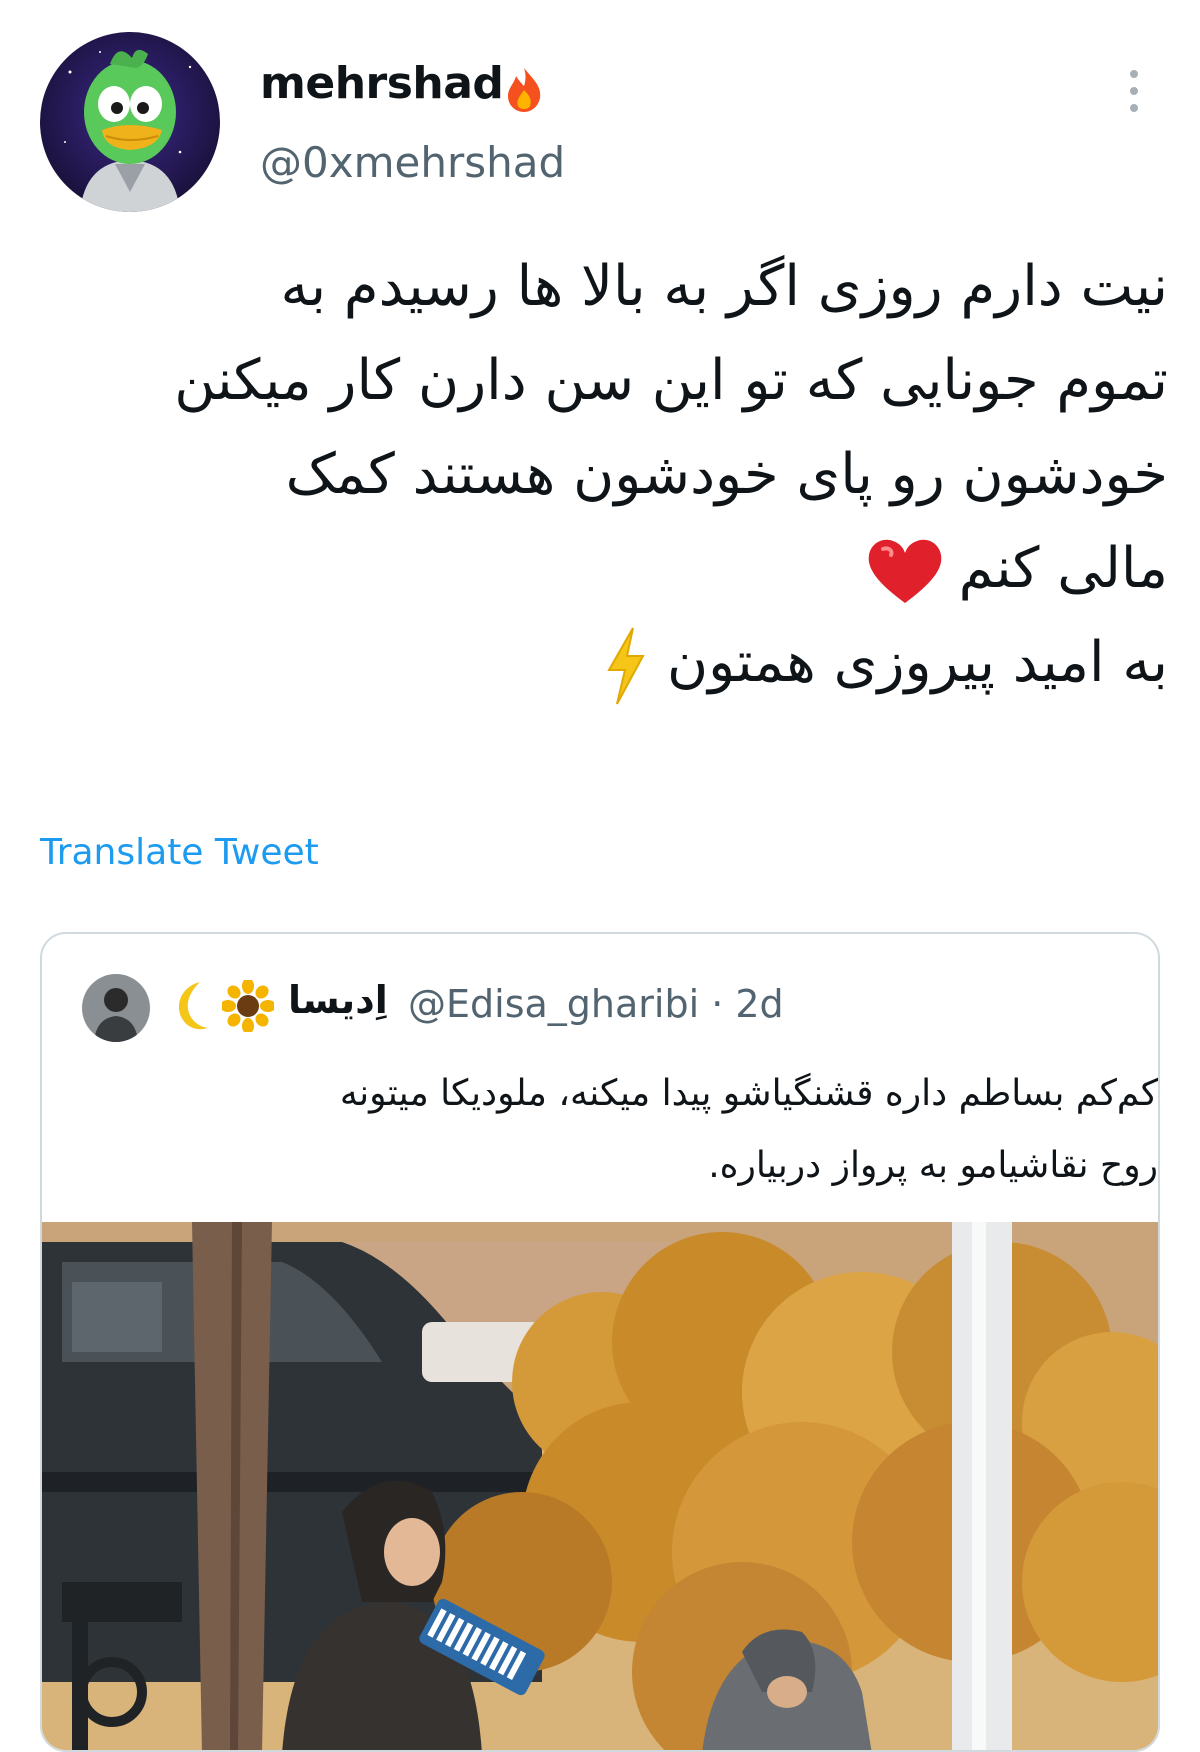 The width and height of the screenshot is (1200, 1752). Describe the element at coordinates (1063, 568) in the screenshot. I see `tweet-text-segment: مالی کنم` at that location.